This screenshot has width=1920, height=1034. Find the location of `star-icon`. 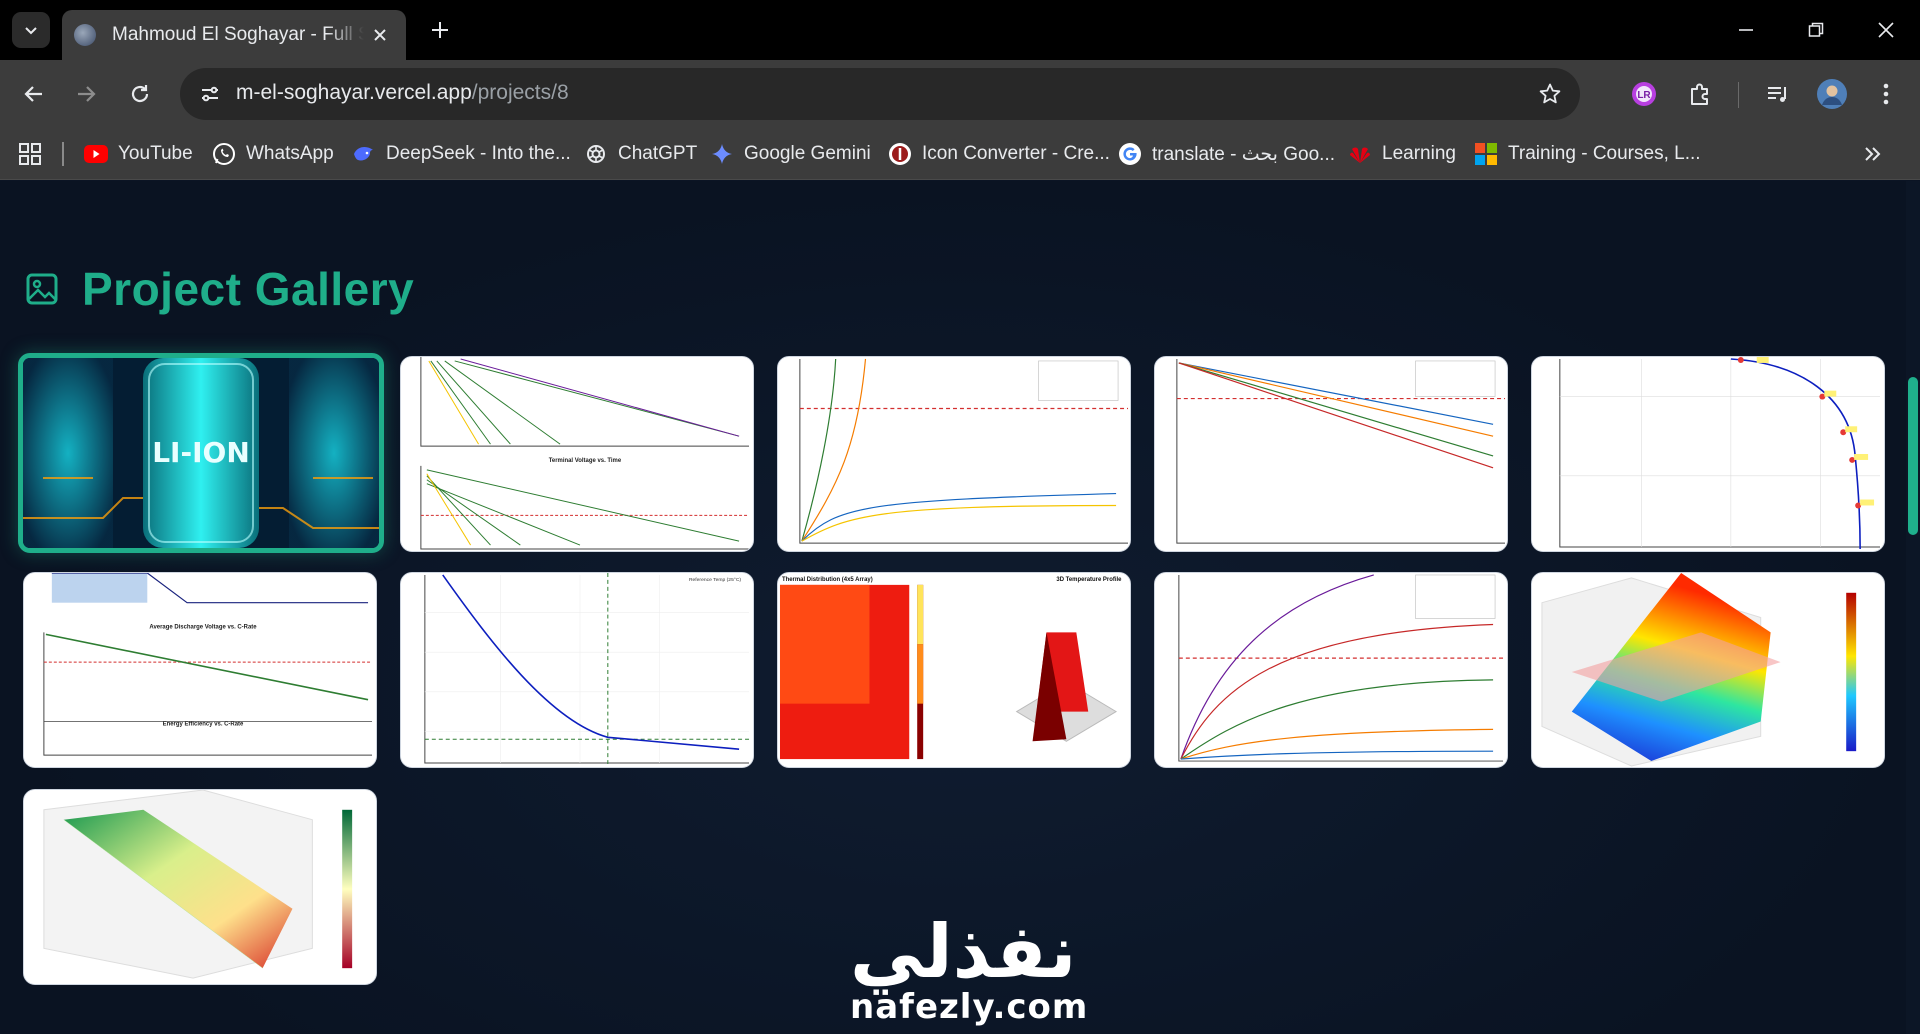

star-icon is located at coordinates (1550, 93).